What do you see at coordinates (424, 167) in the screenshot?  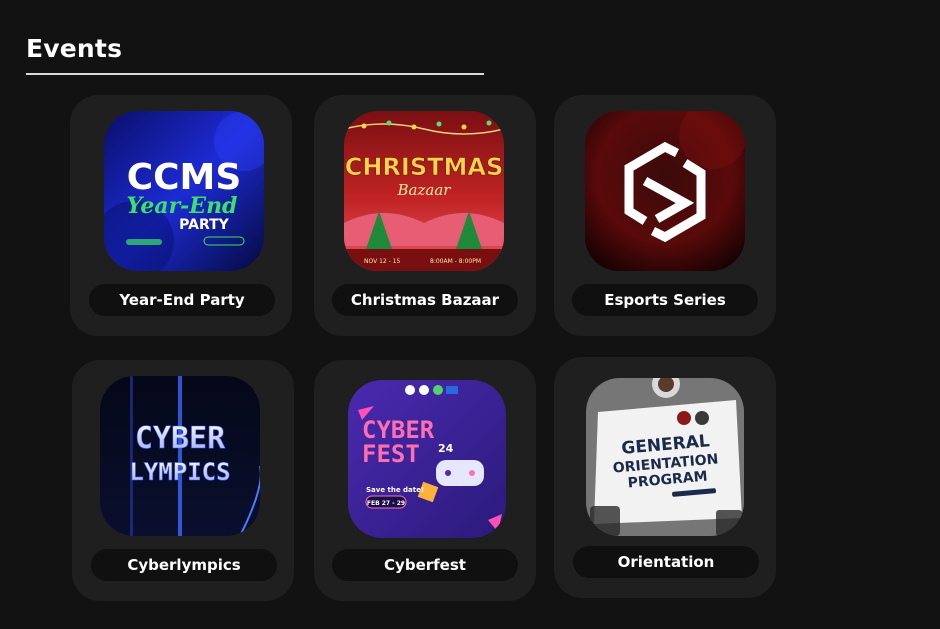 I see `poster-text: CHRISTMAS` at bounding box center [424, 167].